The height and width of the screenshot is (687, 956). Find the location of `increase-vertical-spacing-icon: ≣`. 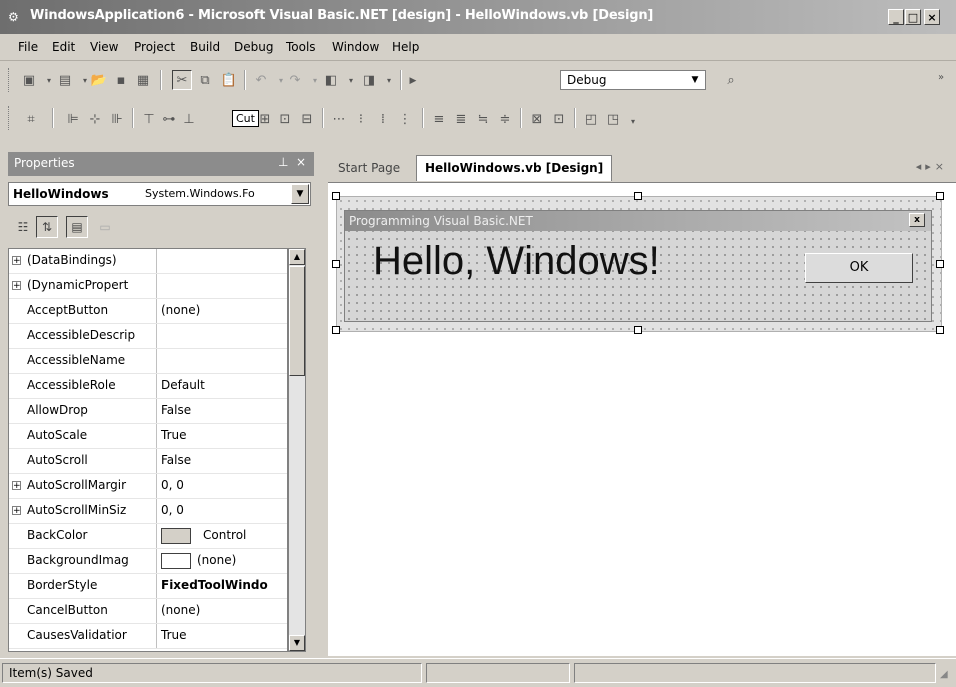

increase-vertical-spacing-icon: ≣ is located at coordinates (461, 119).